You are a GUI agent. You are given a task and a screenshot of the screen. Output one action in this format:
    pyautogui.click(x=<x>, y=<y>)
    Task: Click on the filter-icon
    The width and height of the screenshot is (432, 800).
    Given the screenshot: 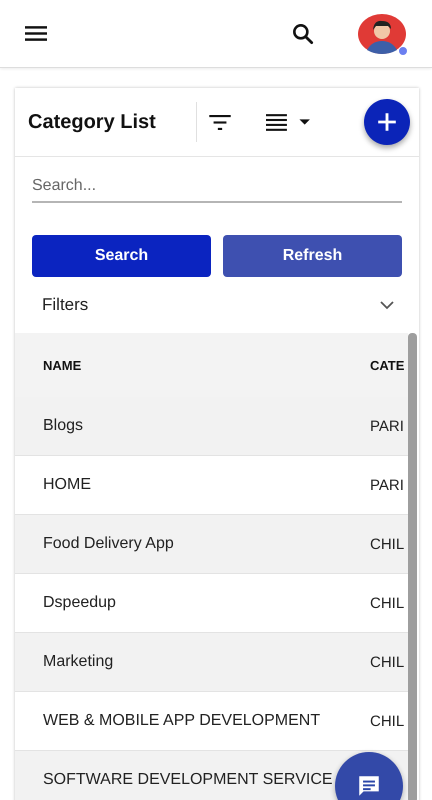 What is the action you would take?
    pyautogui.click(x=219, y=122)
    